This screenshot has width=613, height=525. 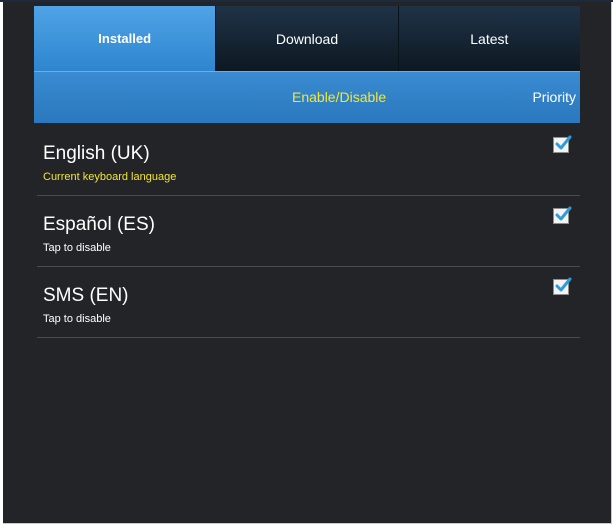 I want to click on language-status: Current keyboard language, so click(x=110, y=177).